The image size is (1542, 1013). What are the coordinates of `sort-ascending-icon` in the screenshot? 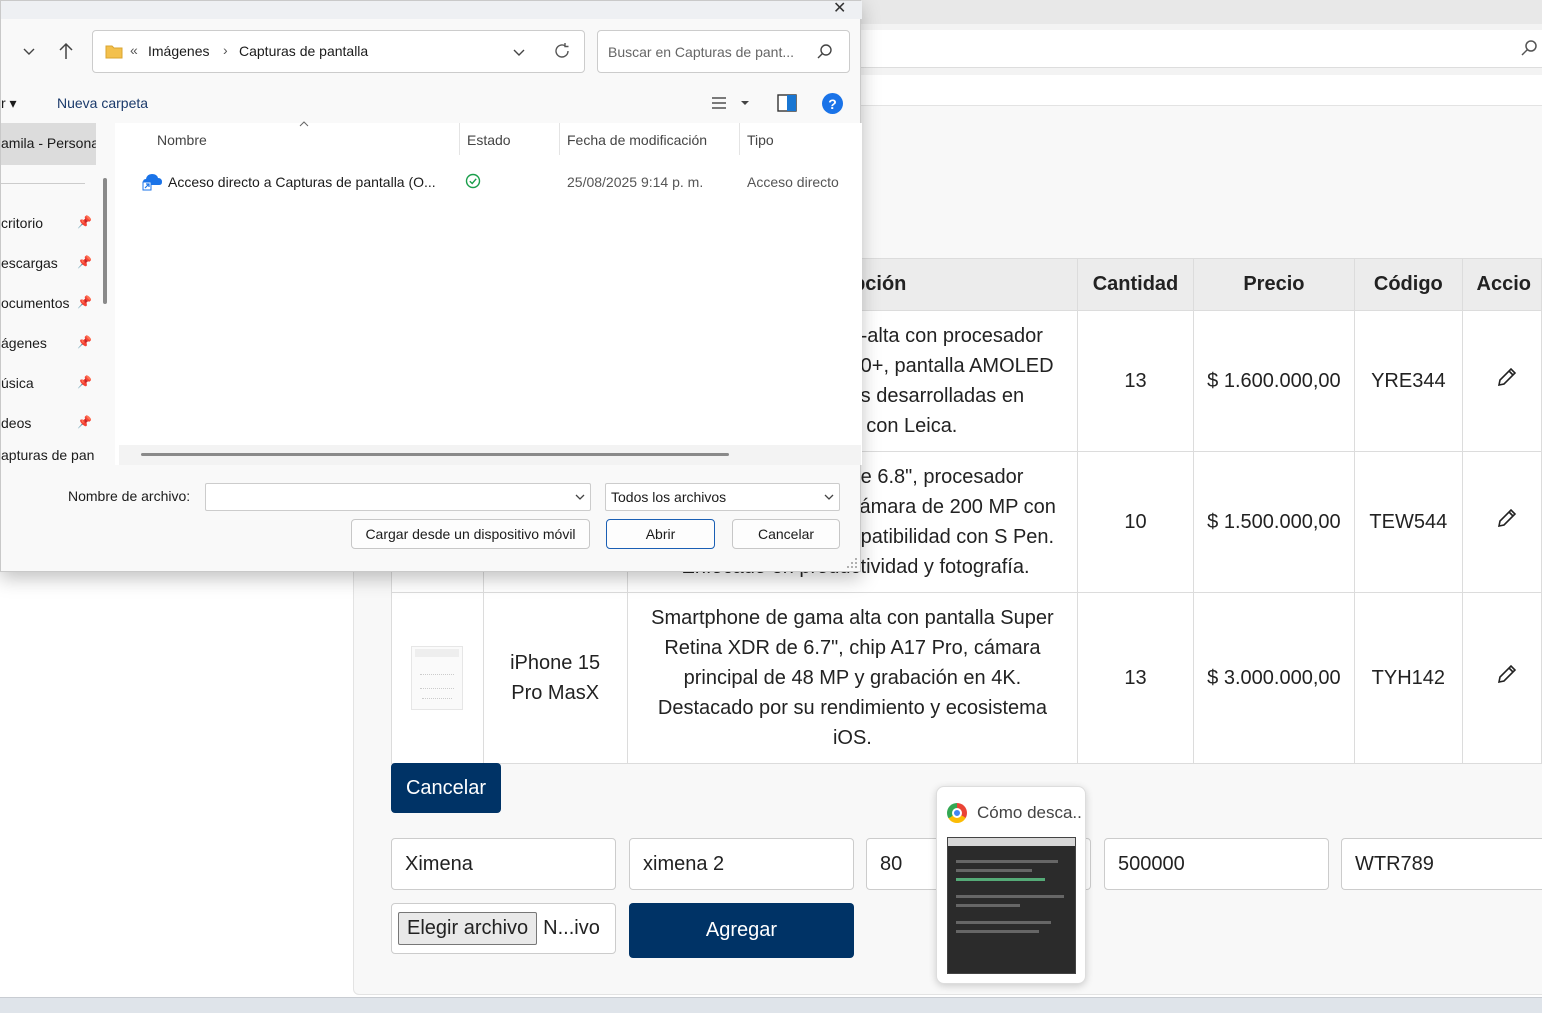 It's located at (304, 124).